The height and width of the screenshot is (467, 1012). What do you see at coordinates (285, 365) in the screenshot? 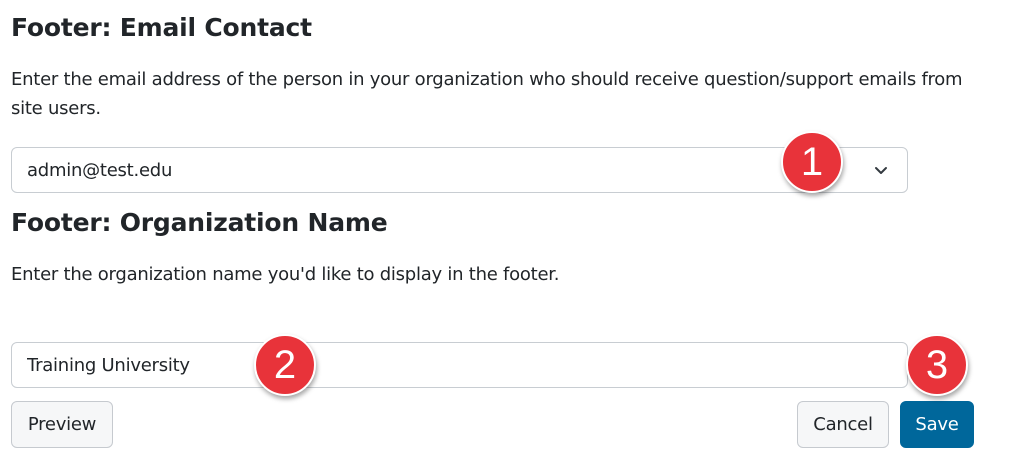
I see `callout-badge-2: 2` at bounding box center [285, 365].